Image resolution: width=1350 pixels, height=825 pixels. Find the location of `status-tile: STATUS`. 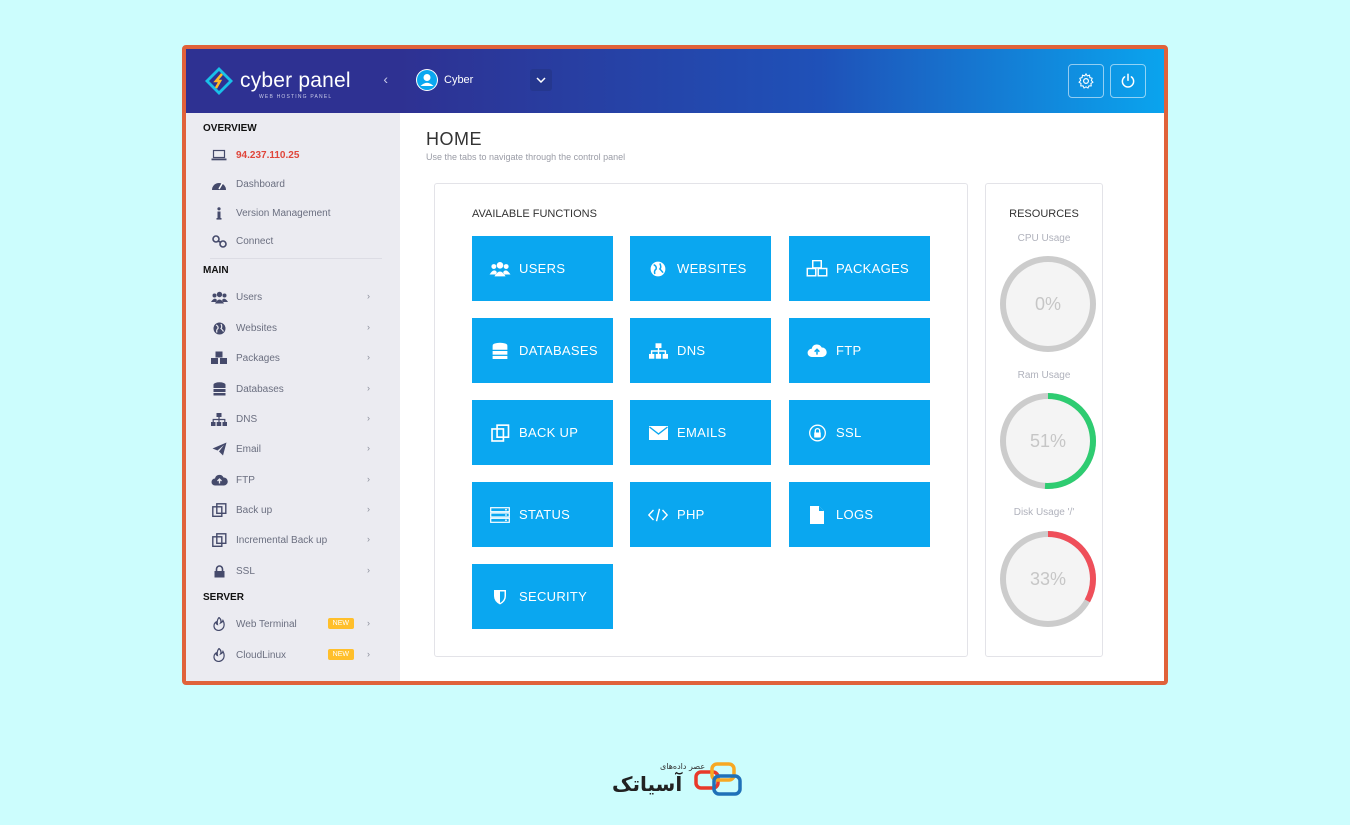

status-tile: STATUS is located at coordinates (542, 514).